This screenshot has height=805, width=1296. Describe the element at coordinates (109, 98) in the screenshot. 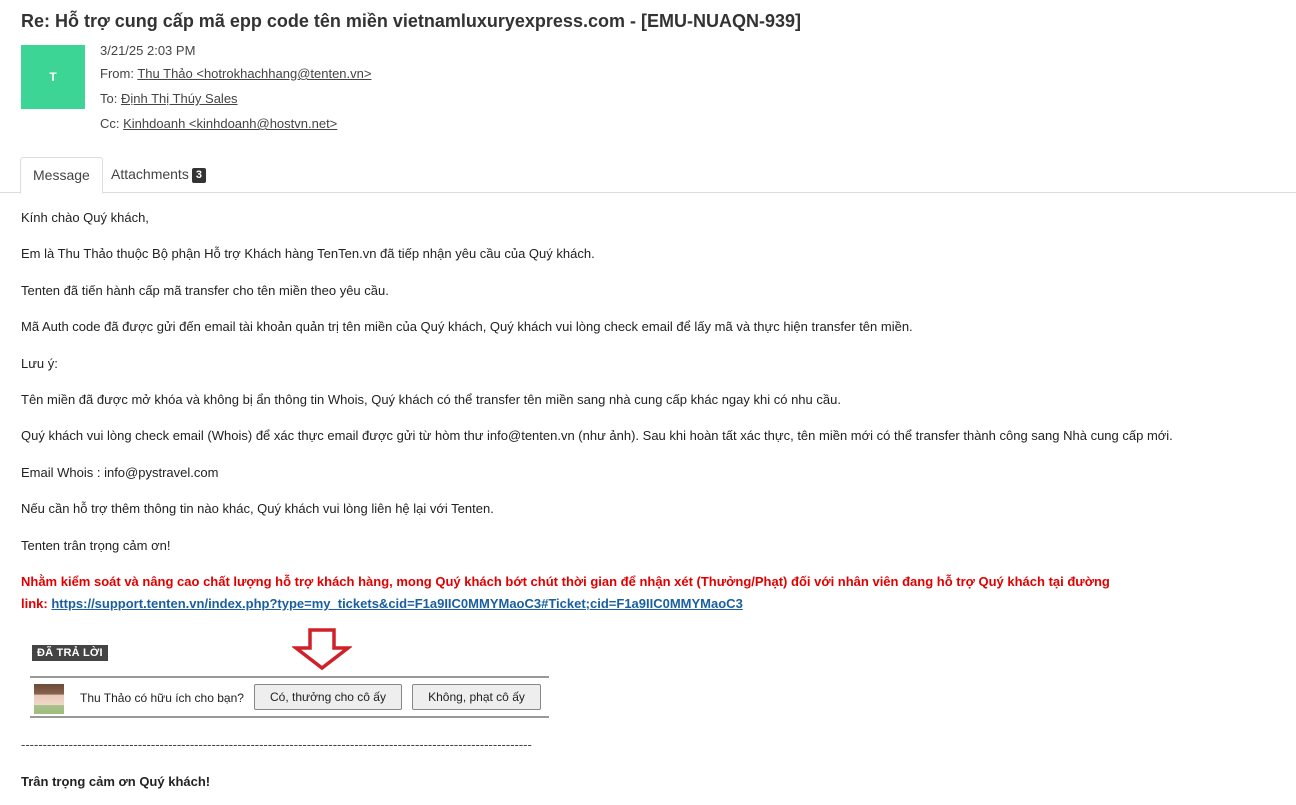

I see `to-label: To:` at that location.